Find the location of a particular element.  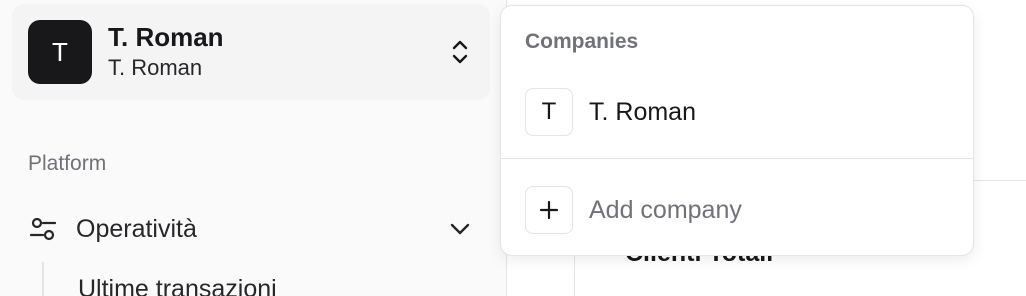

company-avatar: T is located at coordinates (60, 52).